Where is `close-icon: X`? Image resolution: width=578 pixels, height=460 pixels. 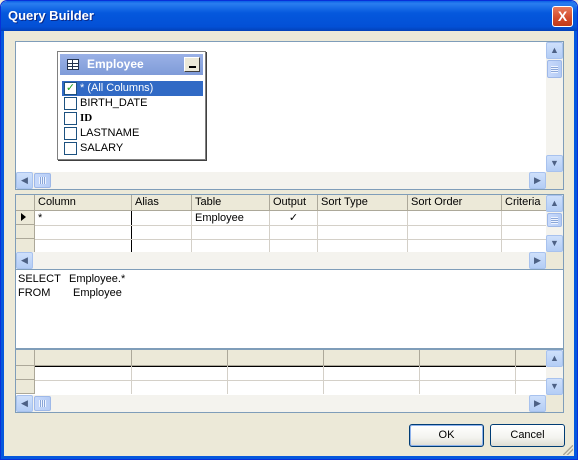 close-icon: X is located at coordinates (562, 16).